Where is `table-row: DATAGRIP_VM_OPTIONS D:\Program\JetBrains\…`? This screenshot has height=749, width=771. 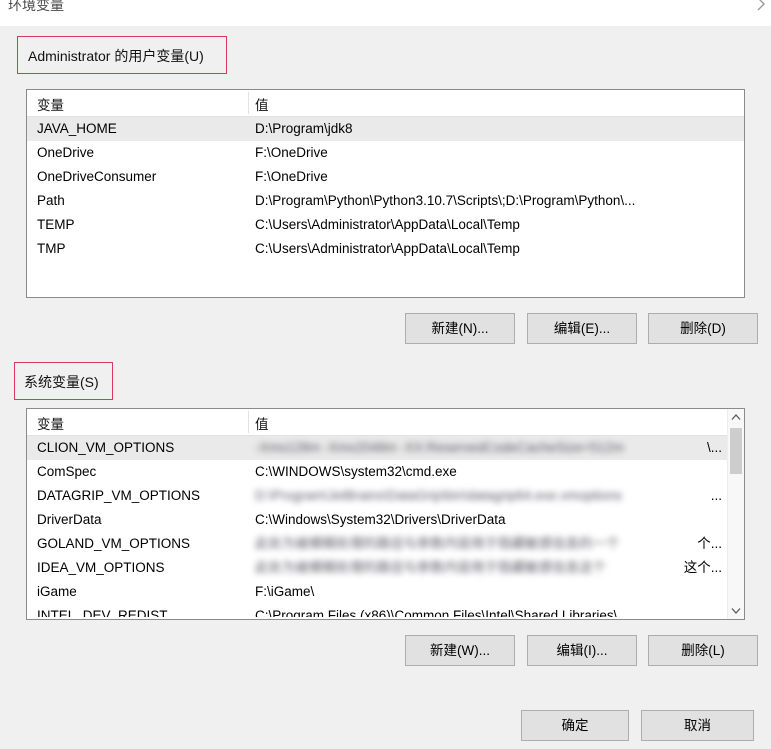 table-row: DATAGRIP_VM_OPTIONS D:\Program\JetBrains\… is located at coordinates (385, 496).